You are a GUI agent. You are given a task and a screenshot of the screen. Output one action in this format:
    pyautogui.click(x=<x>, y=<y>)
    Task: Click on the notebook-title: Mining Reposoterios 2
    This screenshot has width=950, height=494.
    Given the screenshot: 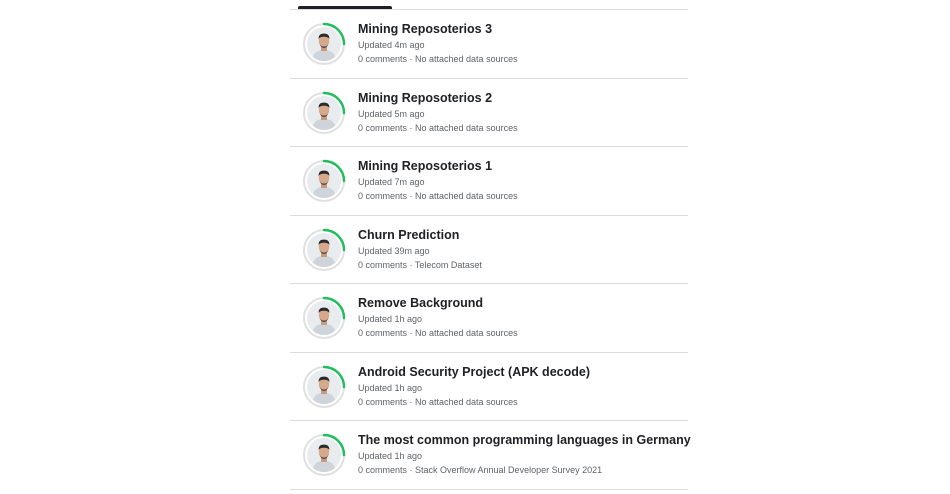 What is the action you would take?
    pyautogui.click(x=523, y=98)
    